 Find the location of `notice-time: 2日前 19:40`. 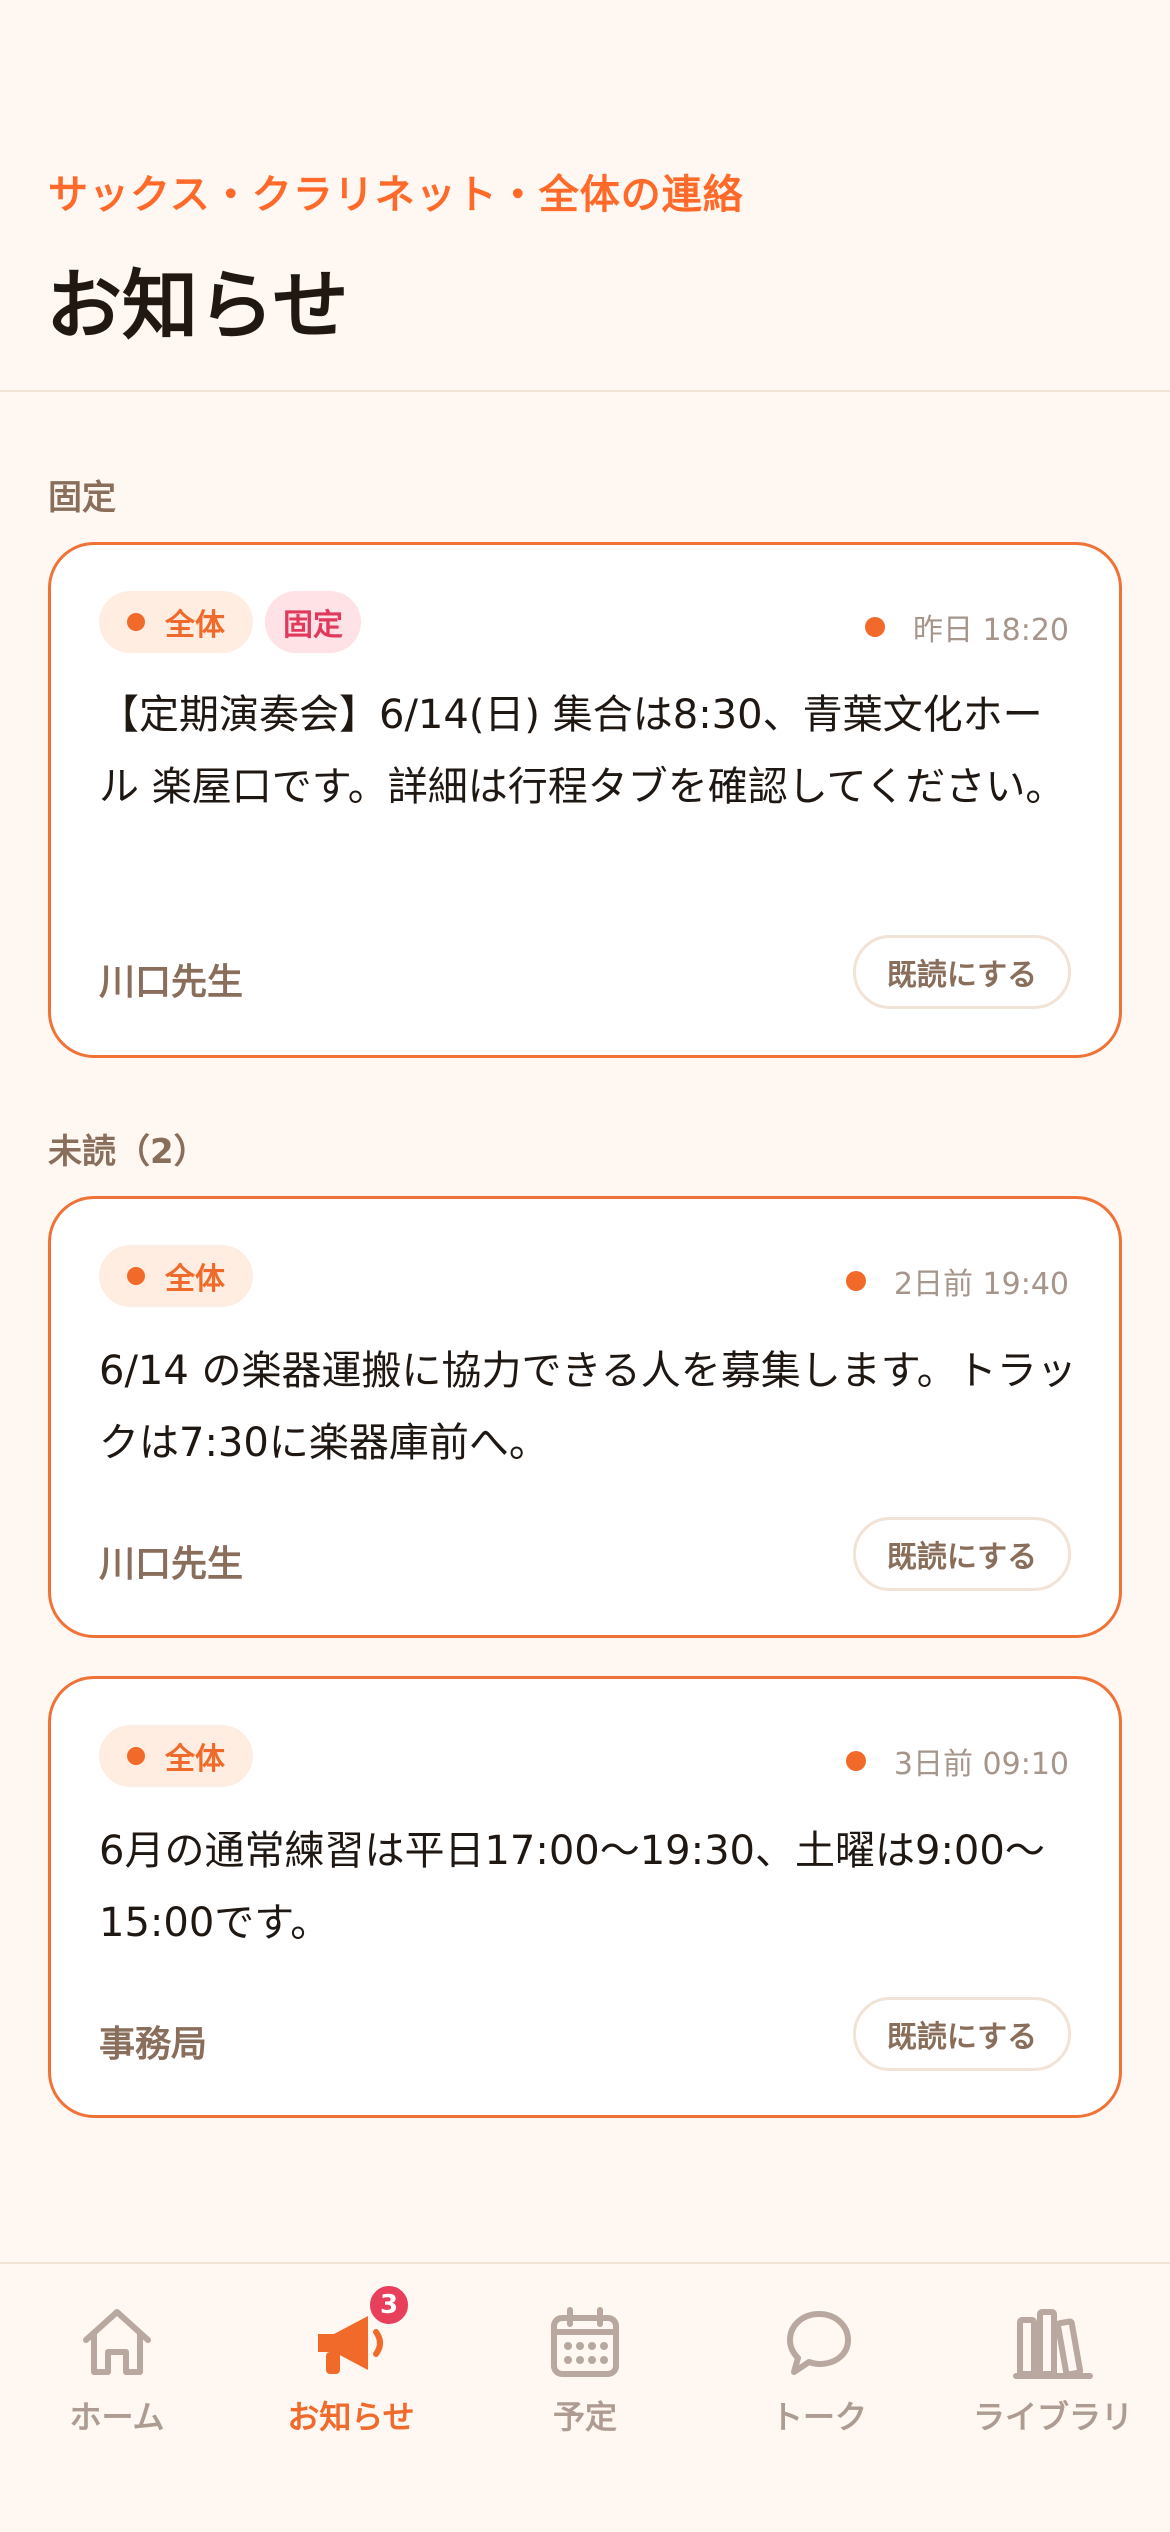

notice-time: 2日前 19:40 is located at coordinates (981, 1284).